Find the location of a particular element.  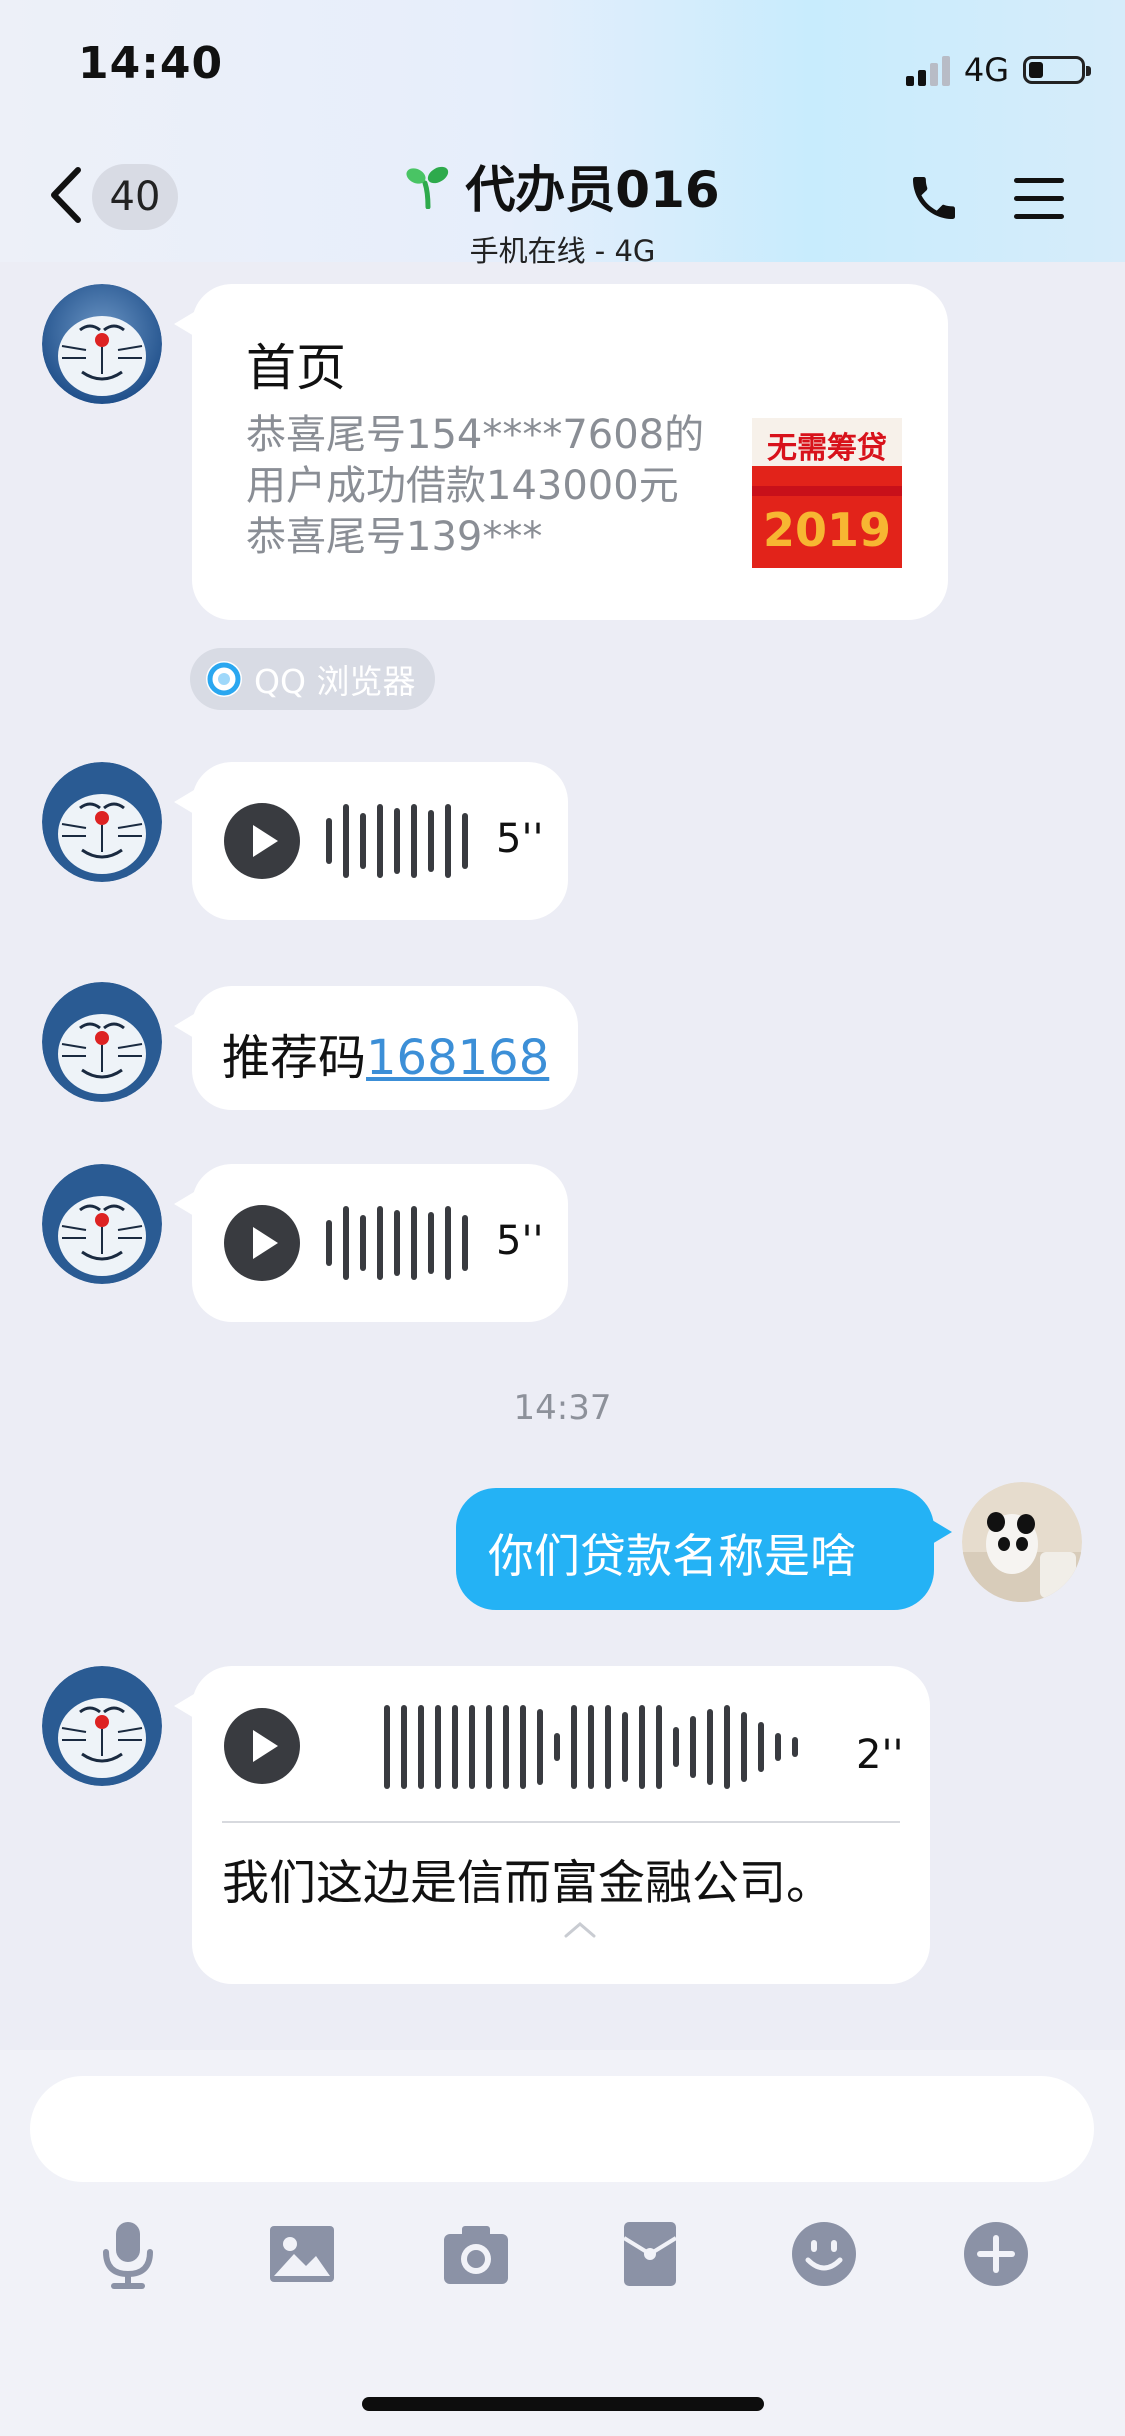

text-message: 推荐码168168 is located at coordinates (376, 1048).